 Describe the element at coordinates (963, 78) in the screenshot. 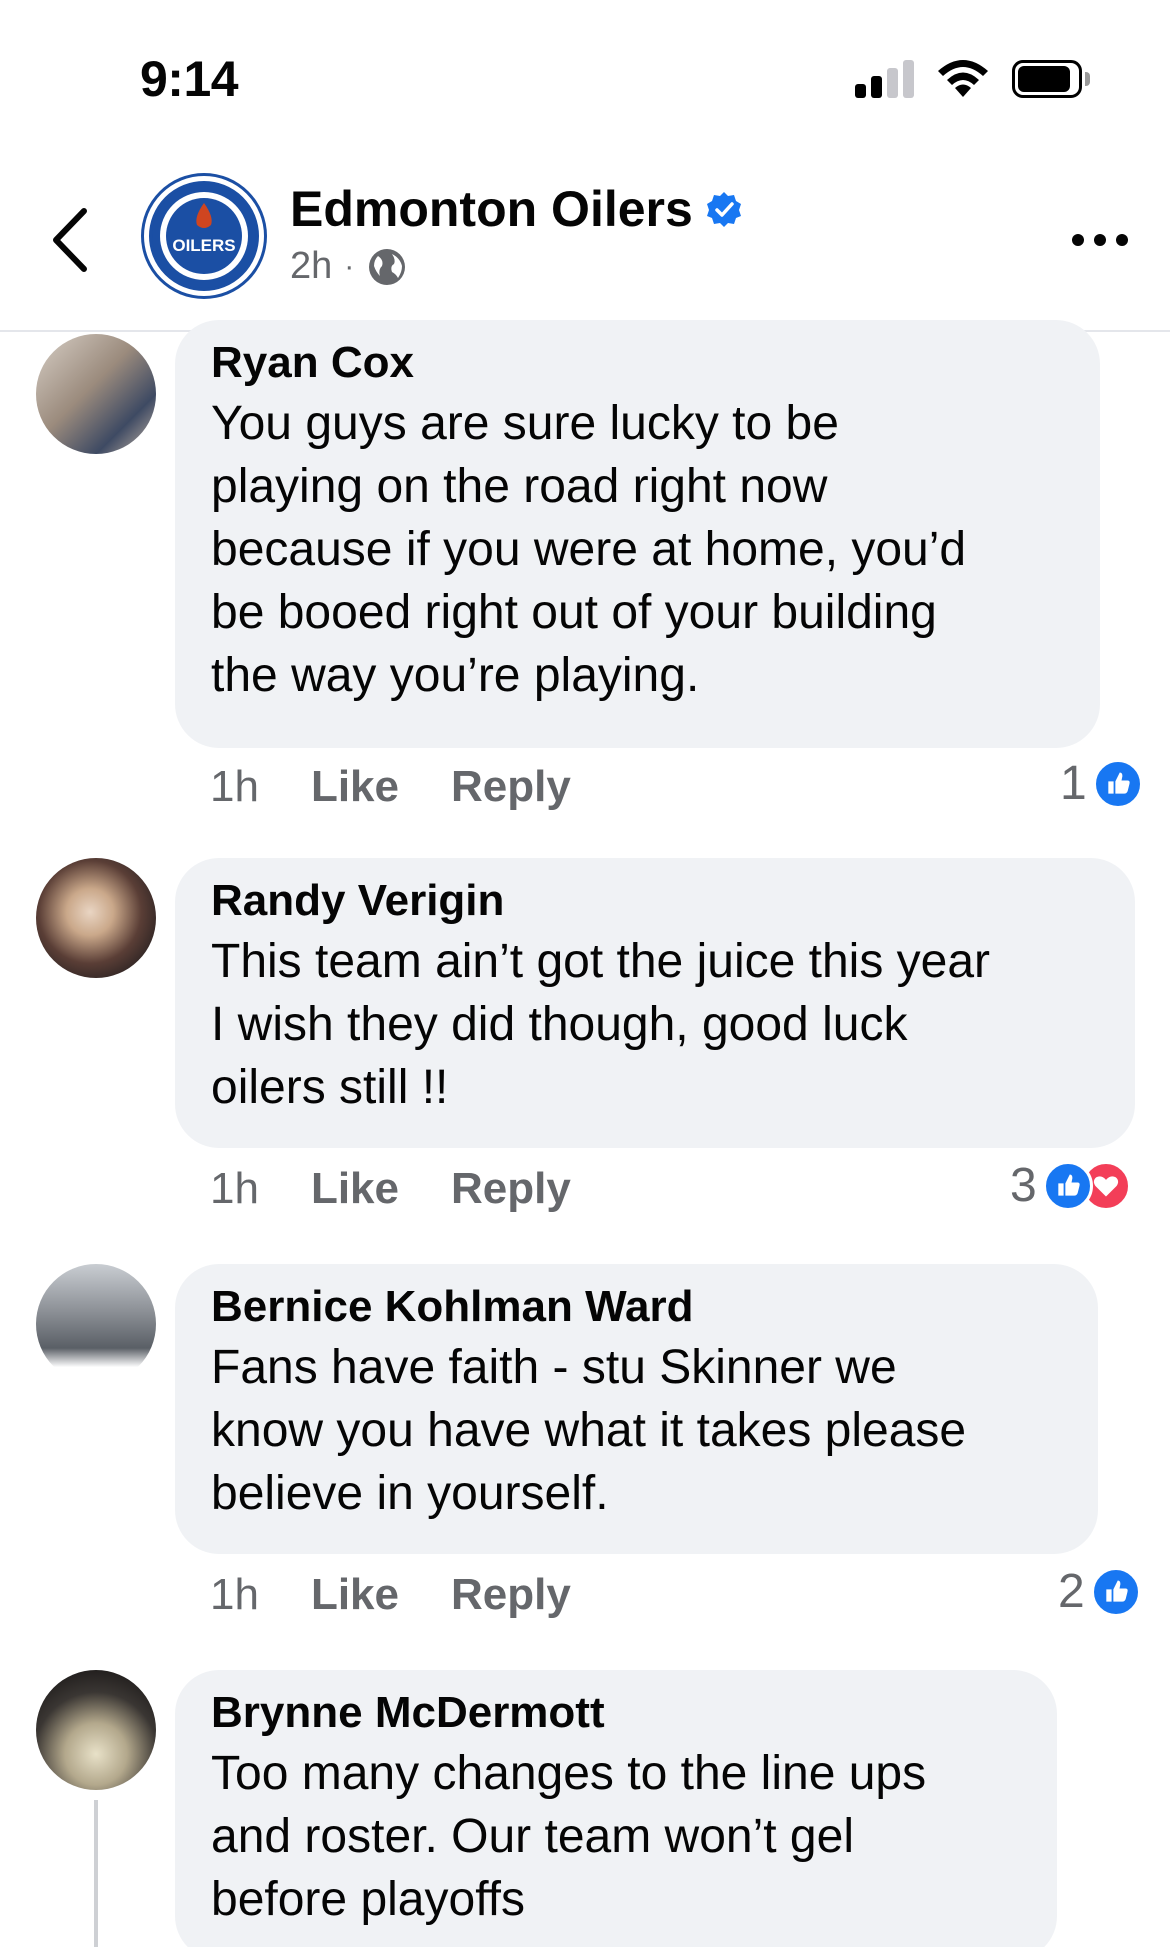

I see `wifi-icon` at that location.